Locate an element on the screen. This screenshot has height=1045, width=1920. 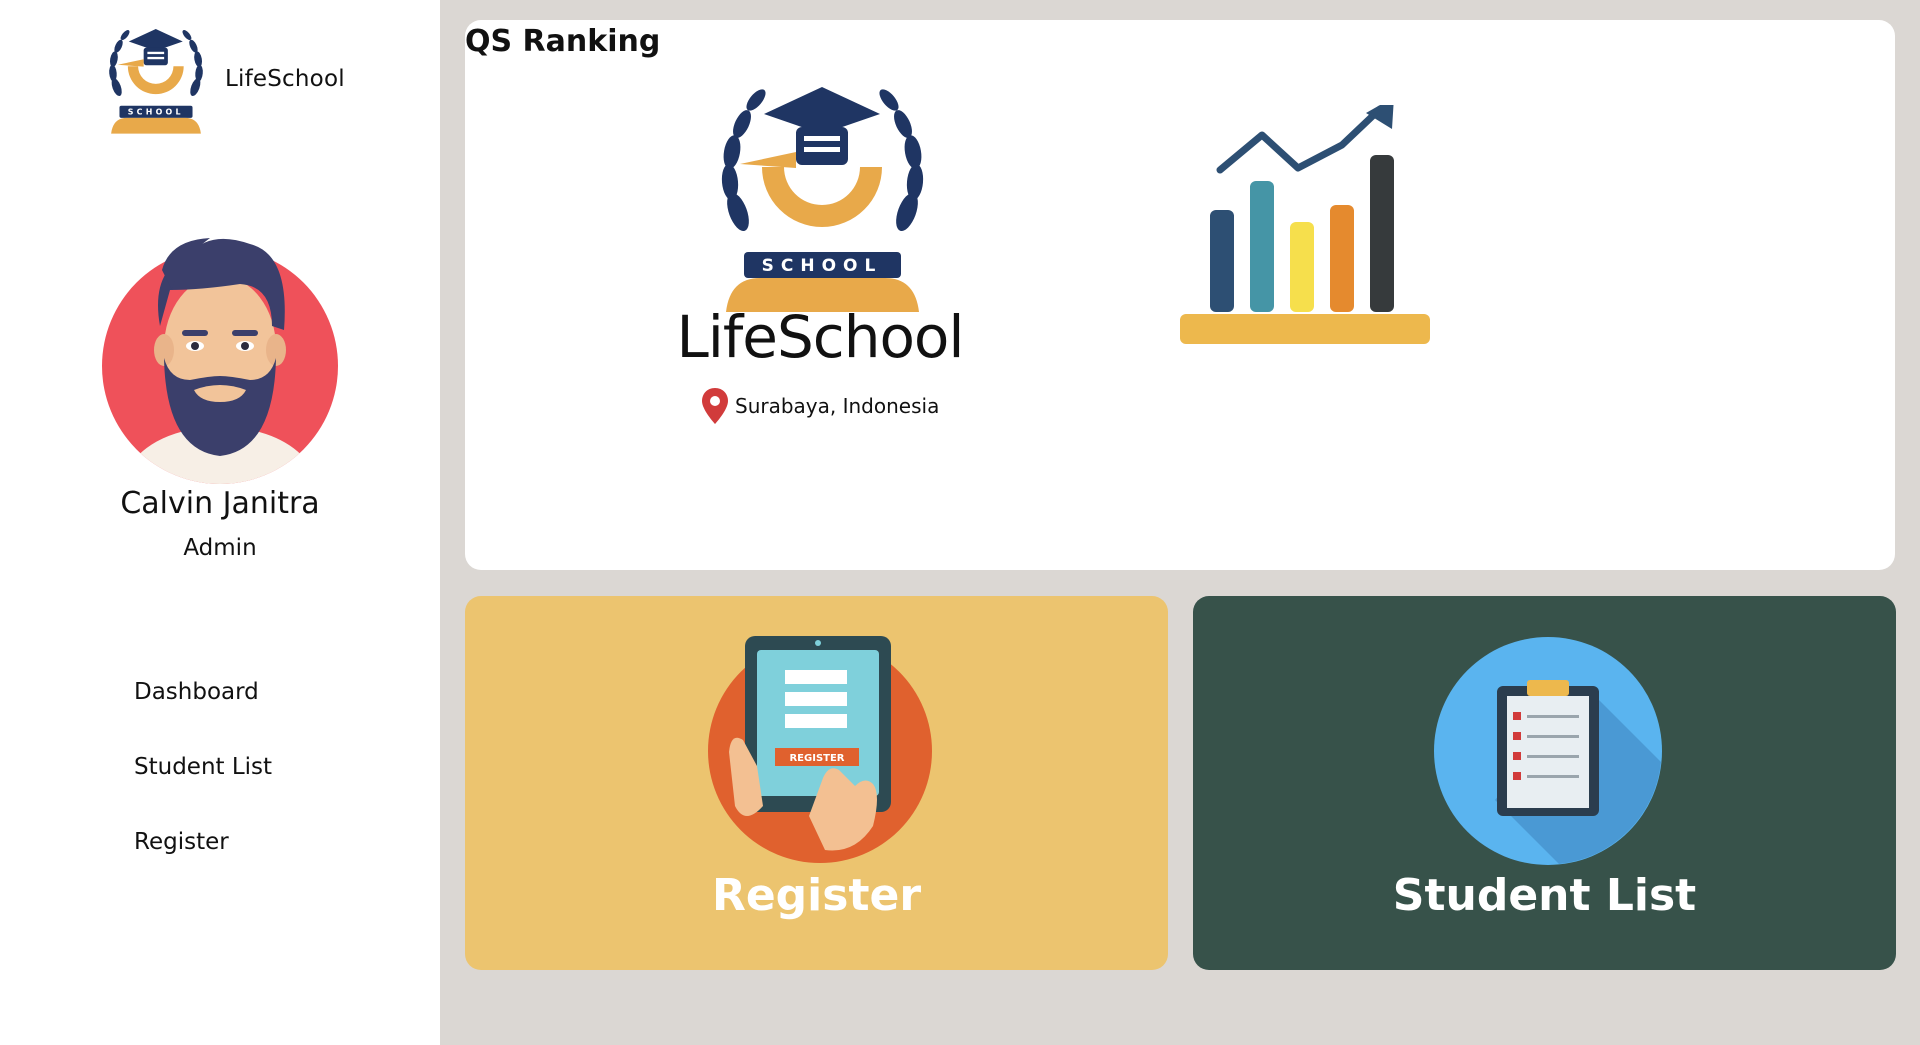
clipboard-checklist-icon is located at coordinates (1548, 751).